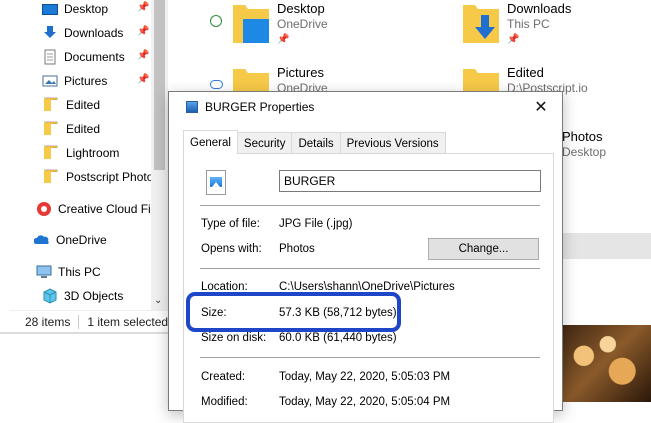 Image resolution: width=651 pixels, height=423 pixels. Describe the element at coordinates (50, 9) in the screenshot. I see `desktop-icon` at that location.